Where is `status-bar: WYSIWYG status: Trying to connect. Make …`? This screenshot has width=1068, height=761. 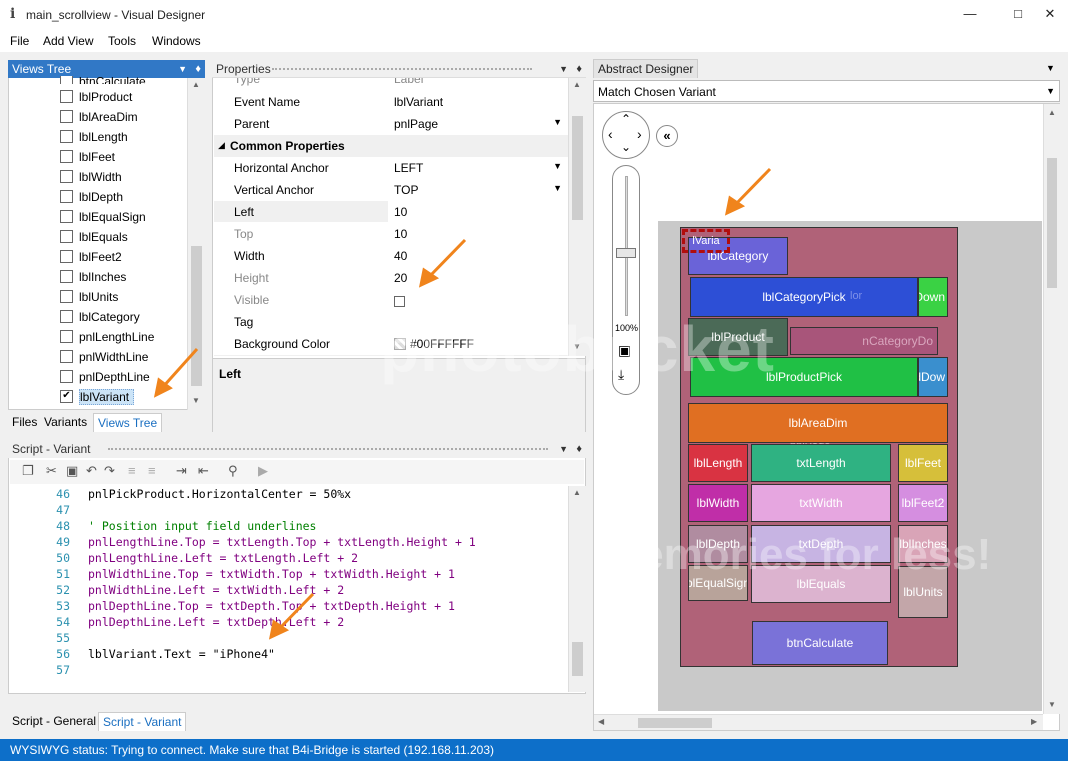 status-bar: WYSIWYG status: Trying to connect. Make … is located at coordinates (534, 750).